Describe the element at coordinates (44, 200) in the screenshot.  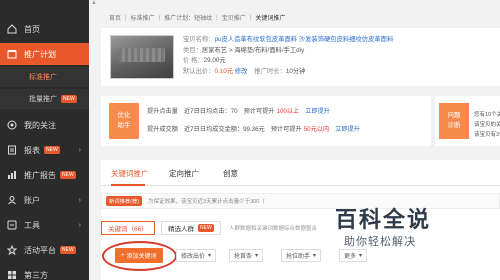
I see `sidebar-item-account: 账户 ›` at that location.